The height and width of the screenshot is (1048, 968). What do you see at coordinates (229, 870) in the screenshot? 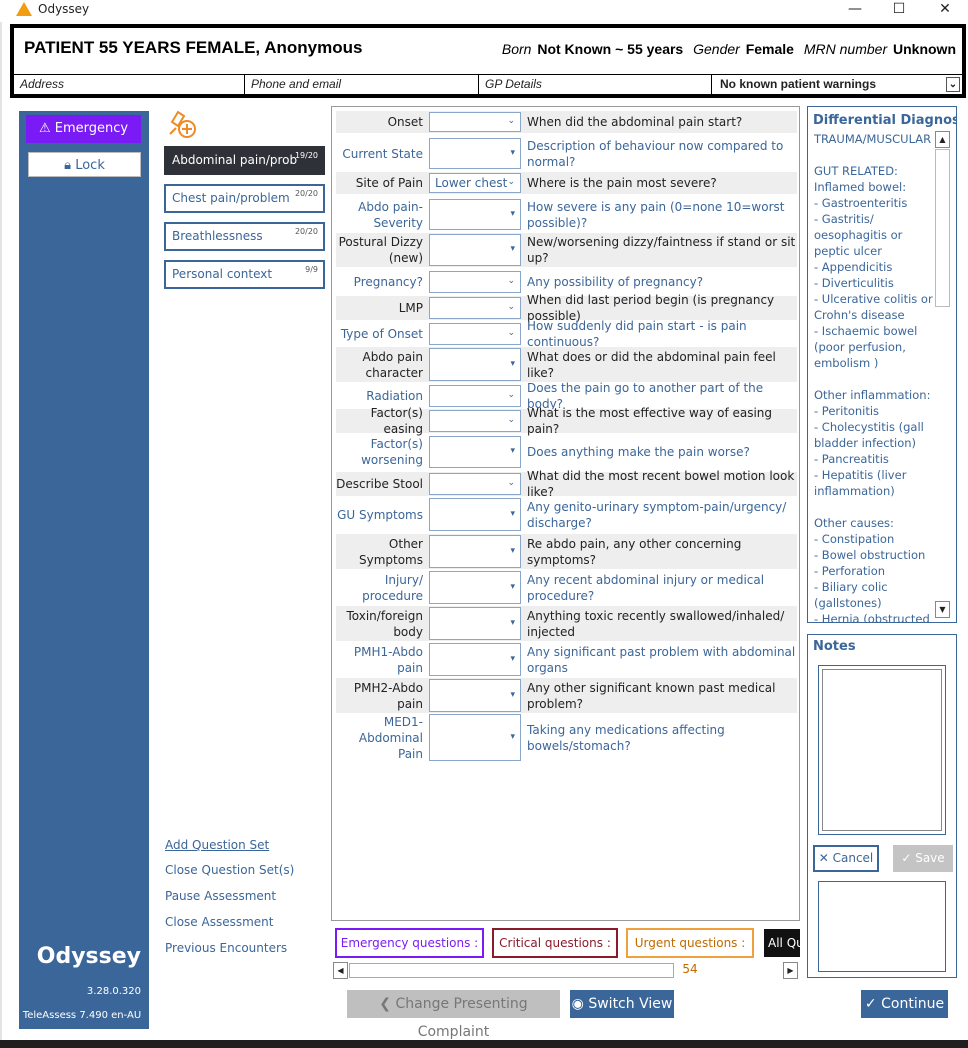
I see `close-question-set-link: Close Question Set(s)` at bounding box center [229, 870].